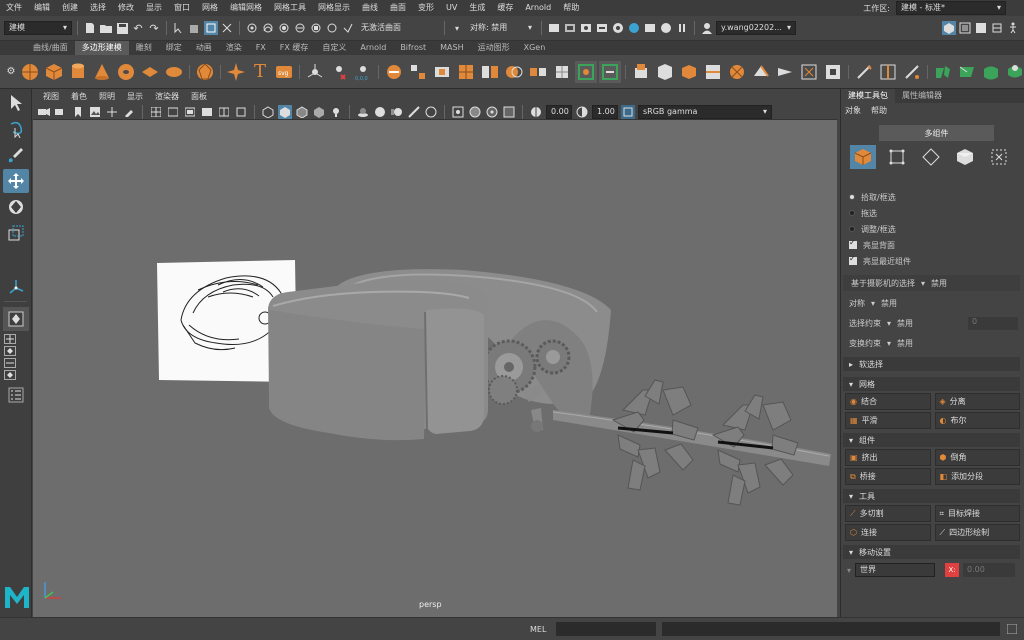 The image size is (1024, 640). Describe the element at coordinates (348, 28) in the screenshot. I see `live-surface-icon` at that location.